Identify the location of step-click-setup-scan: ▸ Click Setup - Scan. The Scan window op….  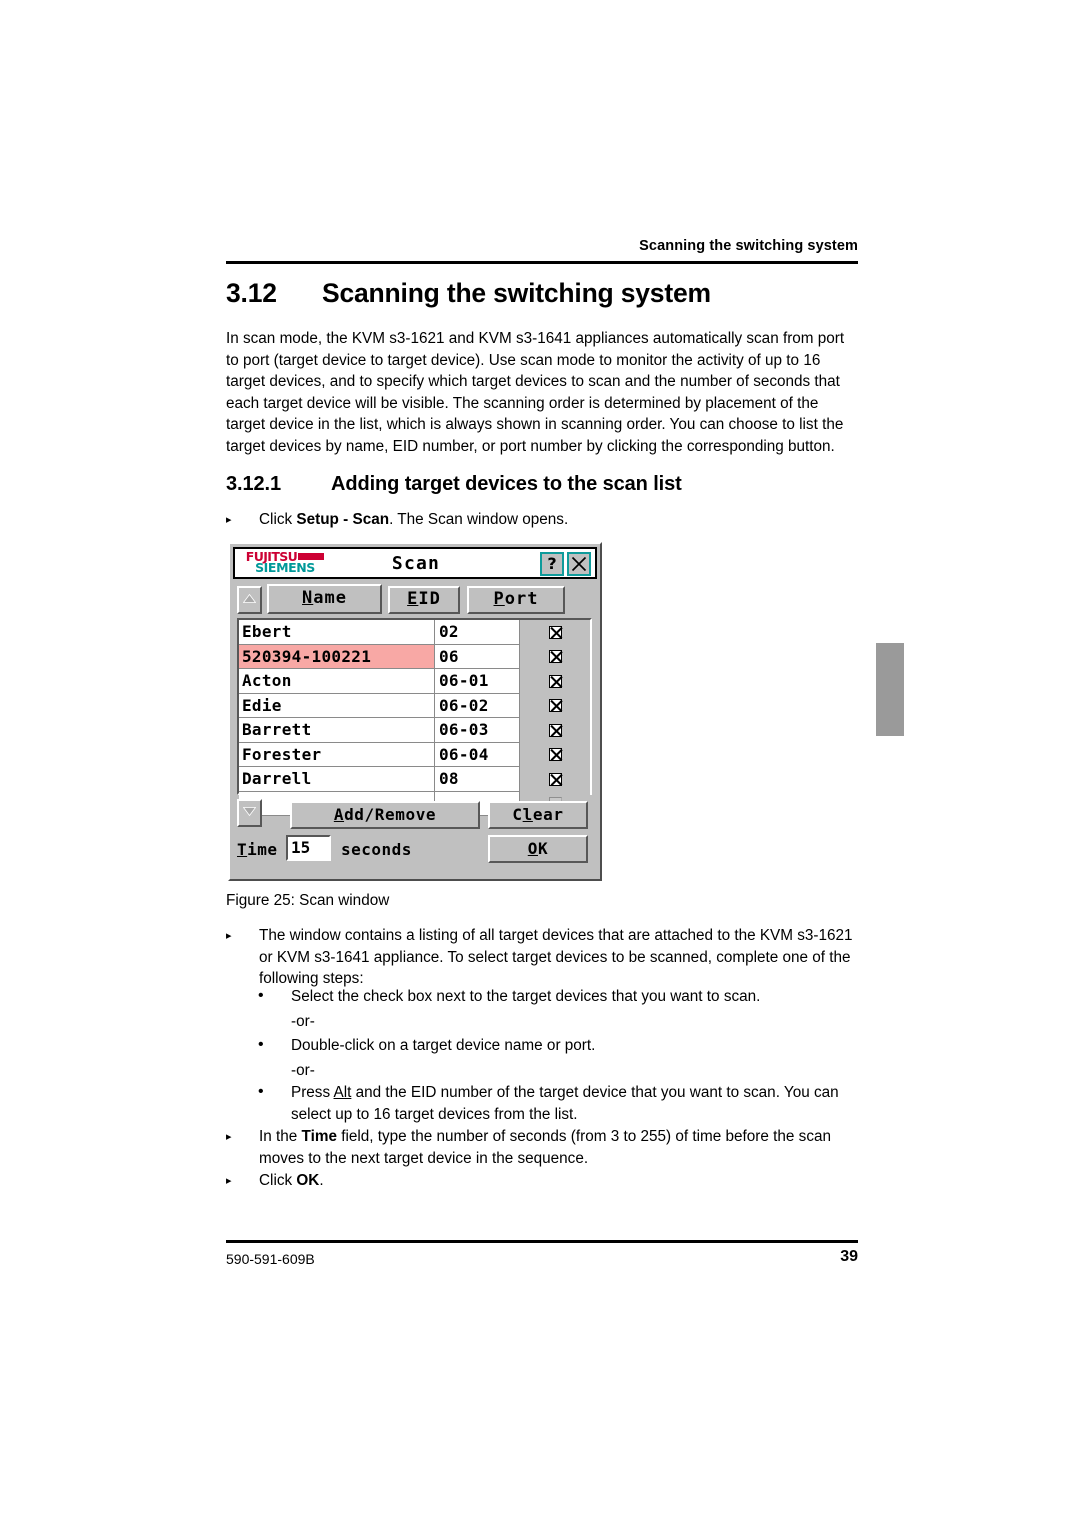
(541, 520).